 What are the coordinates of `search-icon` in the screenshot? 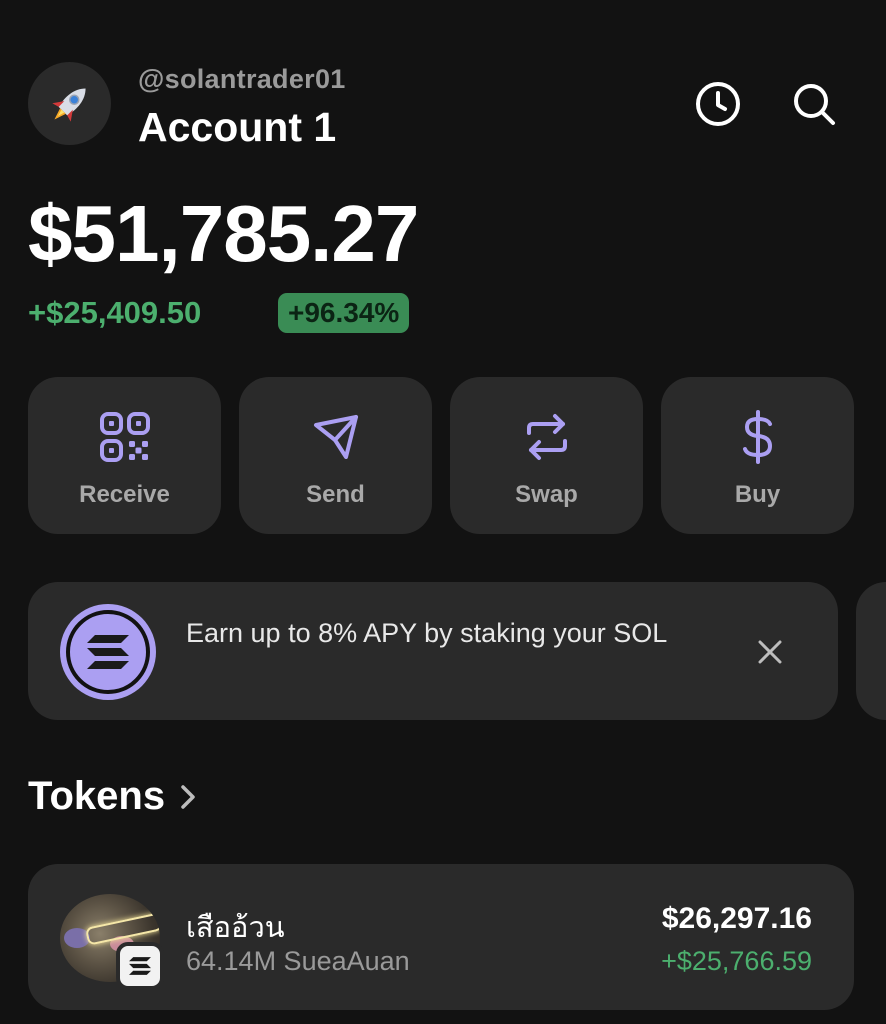 It's located at (814, 104).